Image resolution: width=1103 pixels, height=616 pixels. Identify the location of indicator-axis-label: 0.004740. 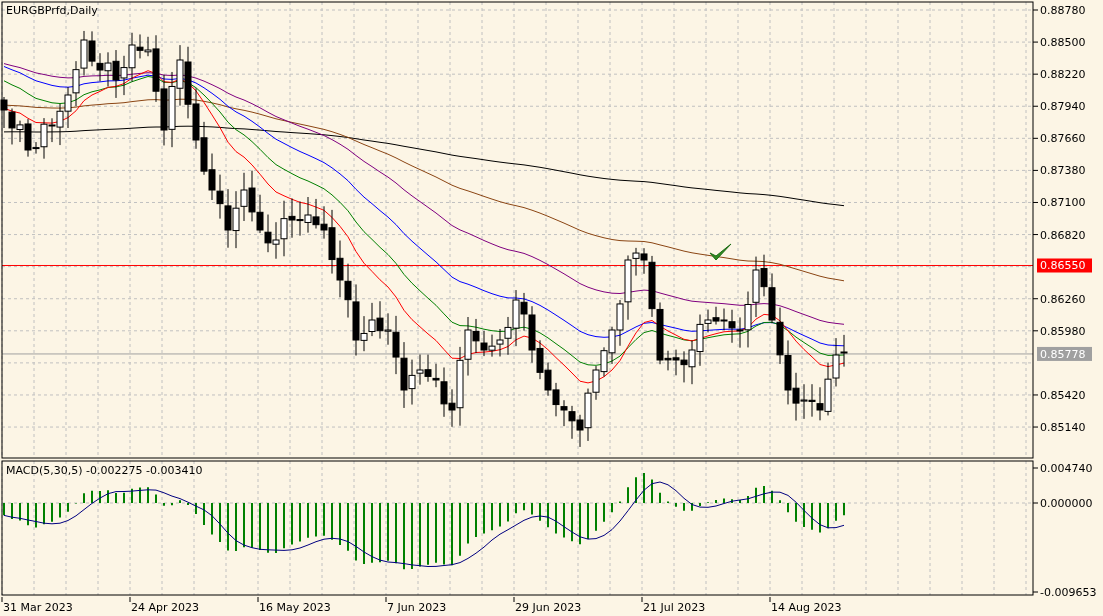
(1066, 468).